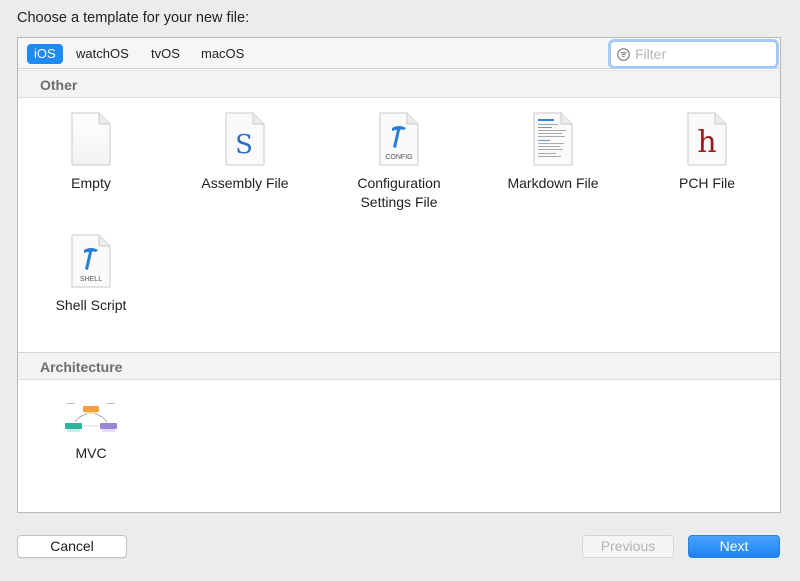 The width and height of the screenshot is (800, 581). I want to click on template-shell-script: SHELL Shell Script, so click(91, 274).